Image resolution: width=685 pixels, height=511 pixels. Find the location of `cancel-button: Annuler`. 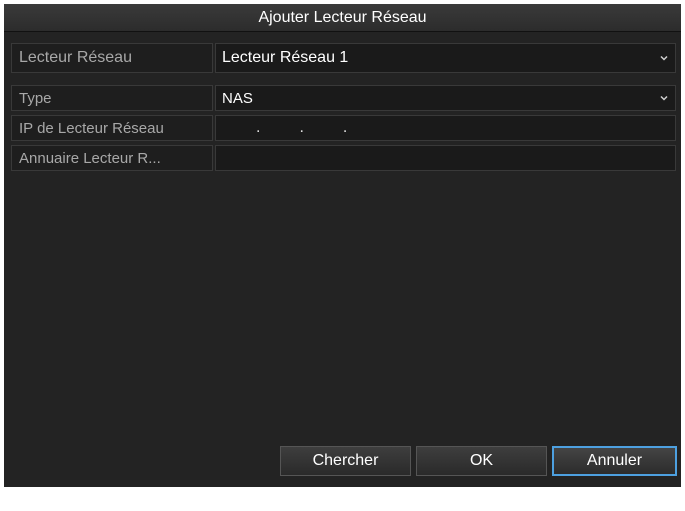

cancel-button: Annuler is located at coordinates (614, 461).